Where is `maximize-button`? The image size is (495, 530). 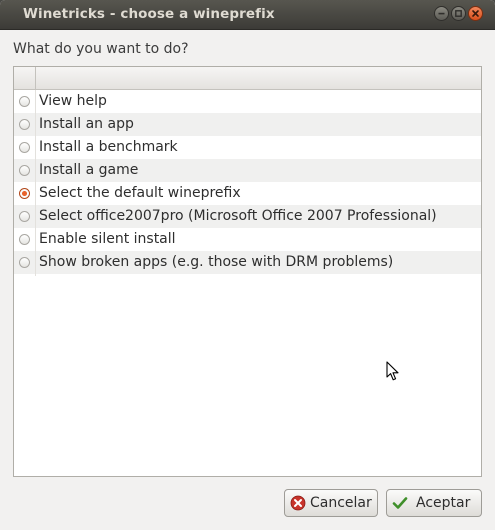
maximize-button is located at coordinates (458, 13).